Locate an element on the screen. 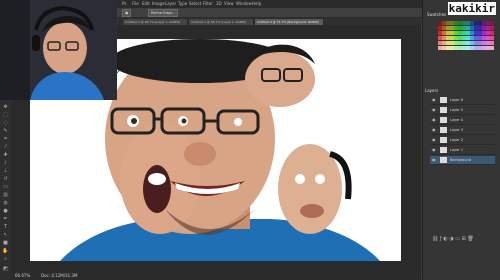 The width and height of the screenshot is (500, 280). menu-filter: Filter is located at coordinates (208, 3).